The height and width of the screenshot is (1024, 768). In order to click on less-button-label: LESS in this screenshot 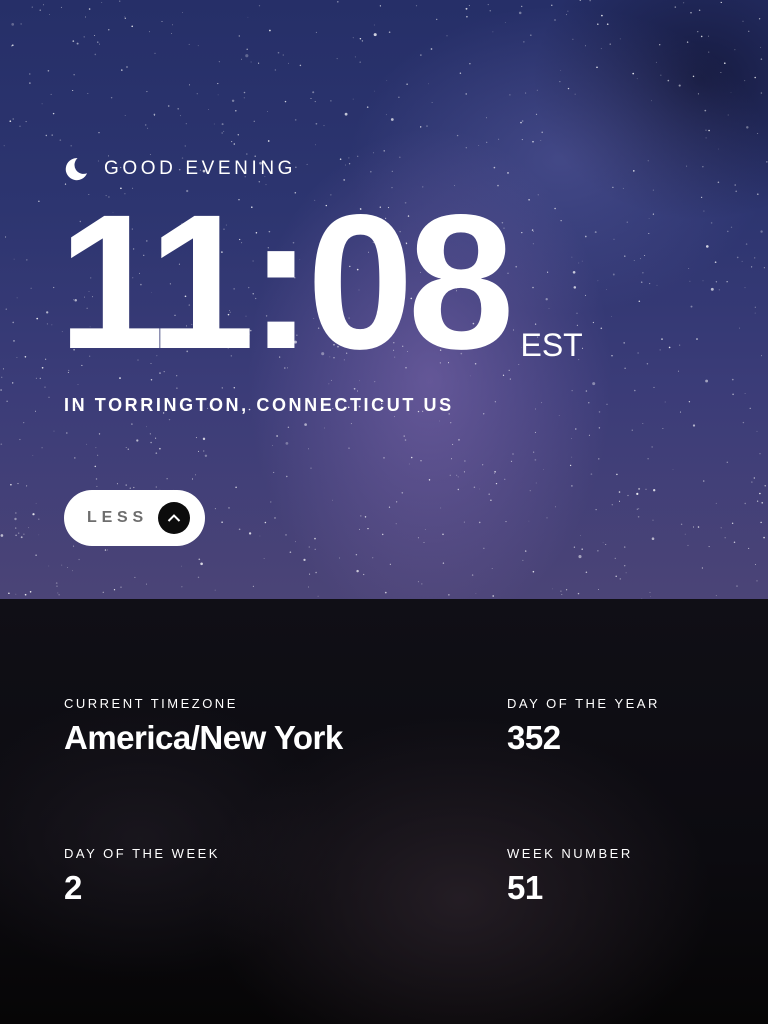, I will do `click(117, 517)`.